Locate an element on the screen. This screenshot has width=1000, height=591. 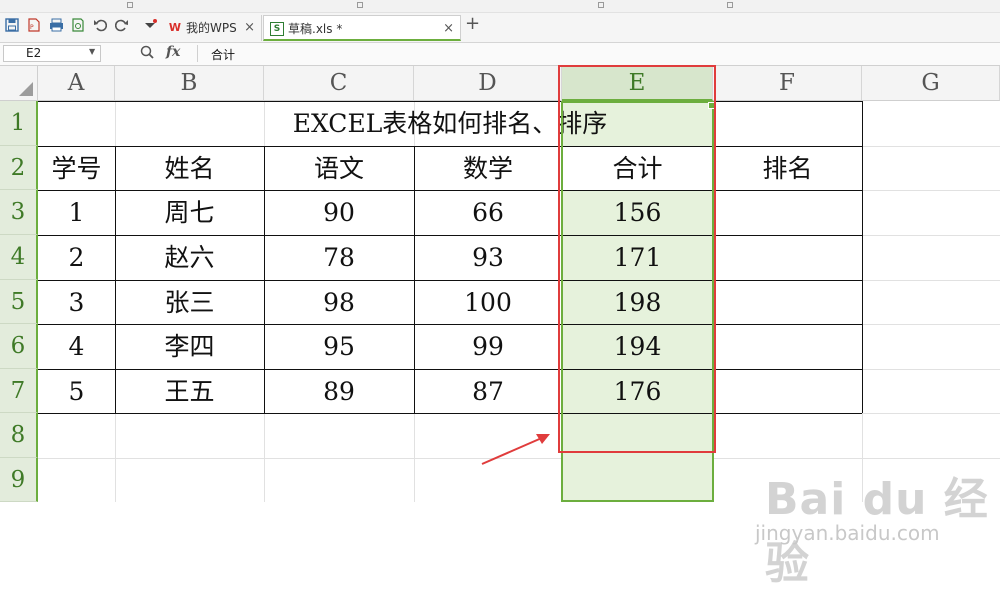
table-cell: 5 is located at coordinates (76, 391).